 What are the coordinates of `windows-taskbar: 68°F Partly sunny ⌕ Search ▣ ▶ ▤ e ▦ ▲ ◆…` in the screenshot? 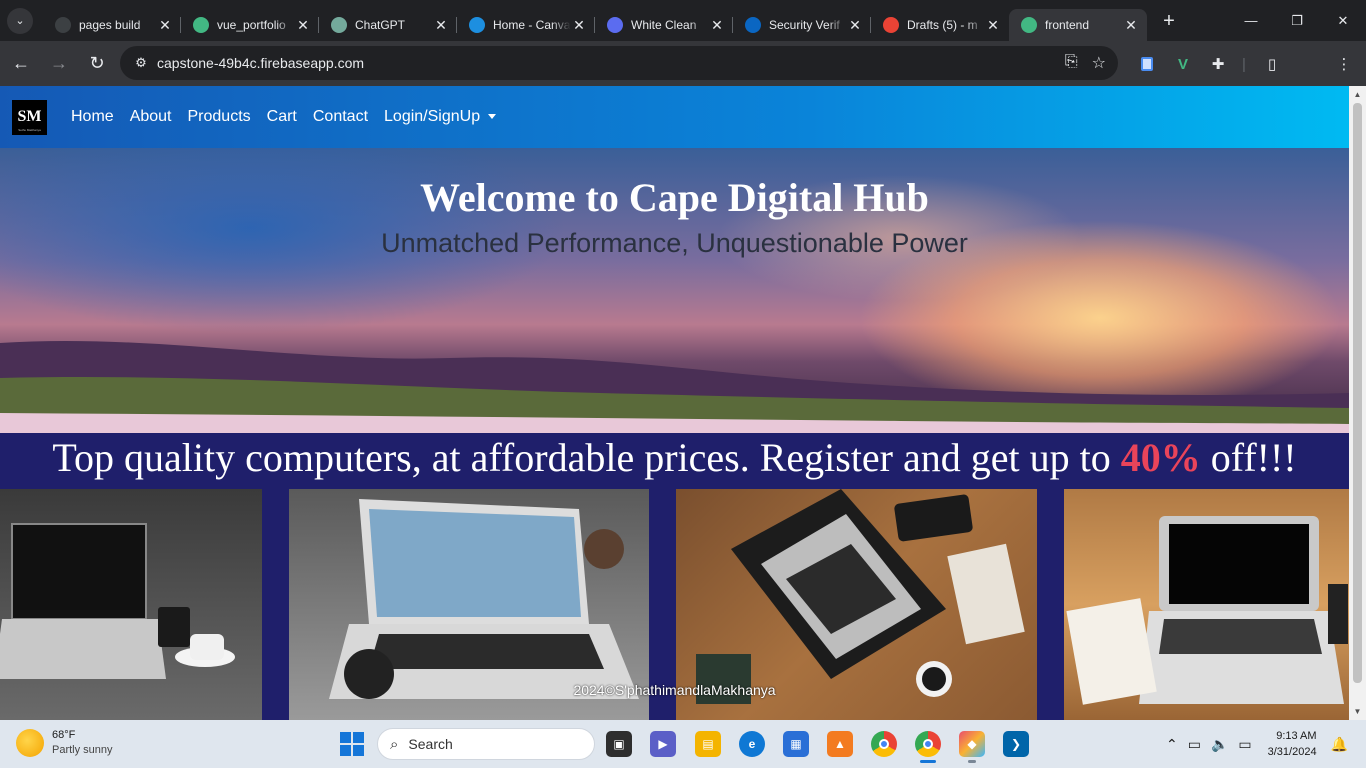 It's located at (683, 744).